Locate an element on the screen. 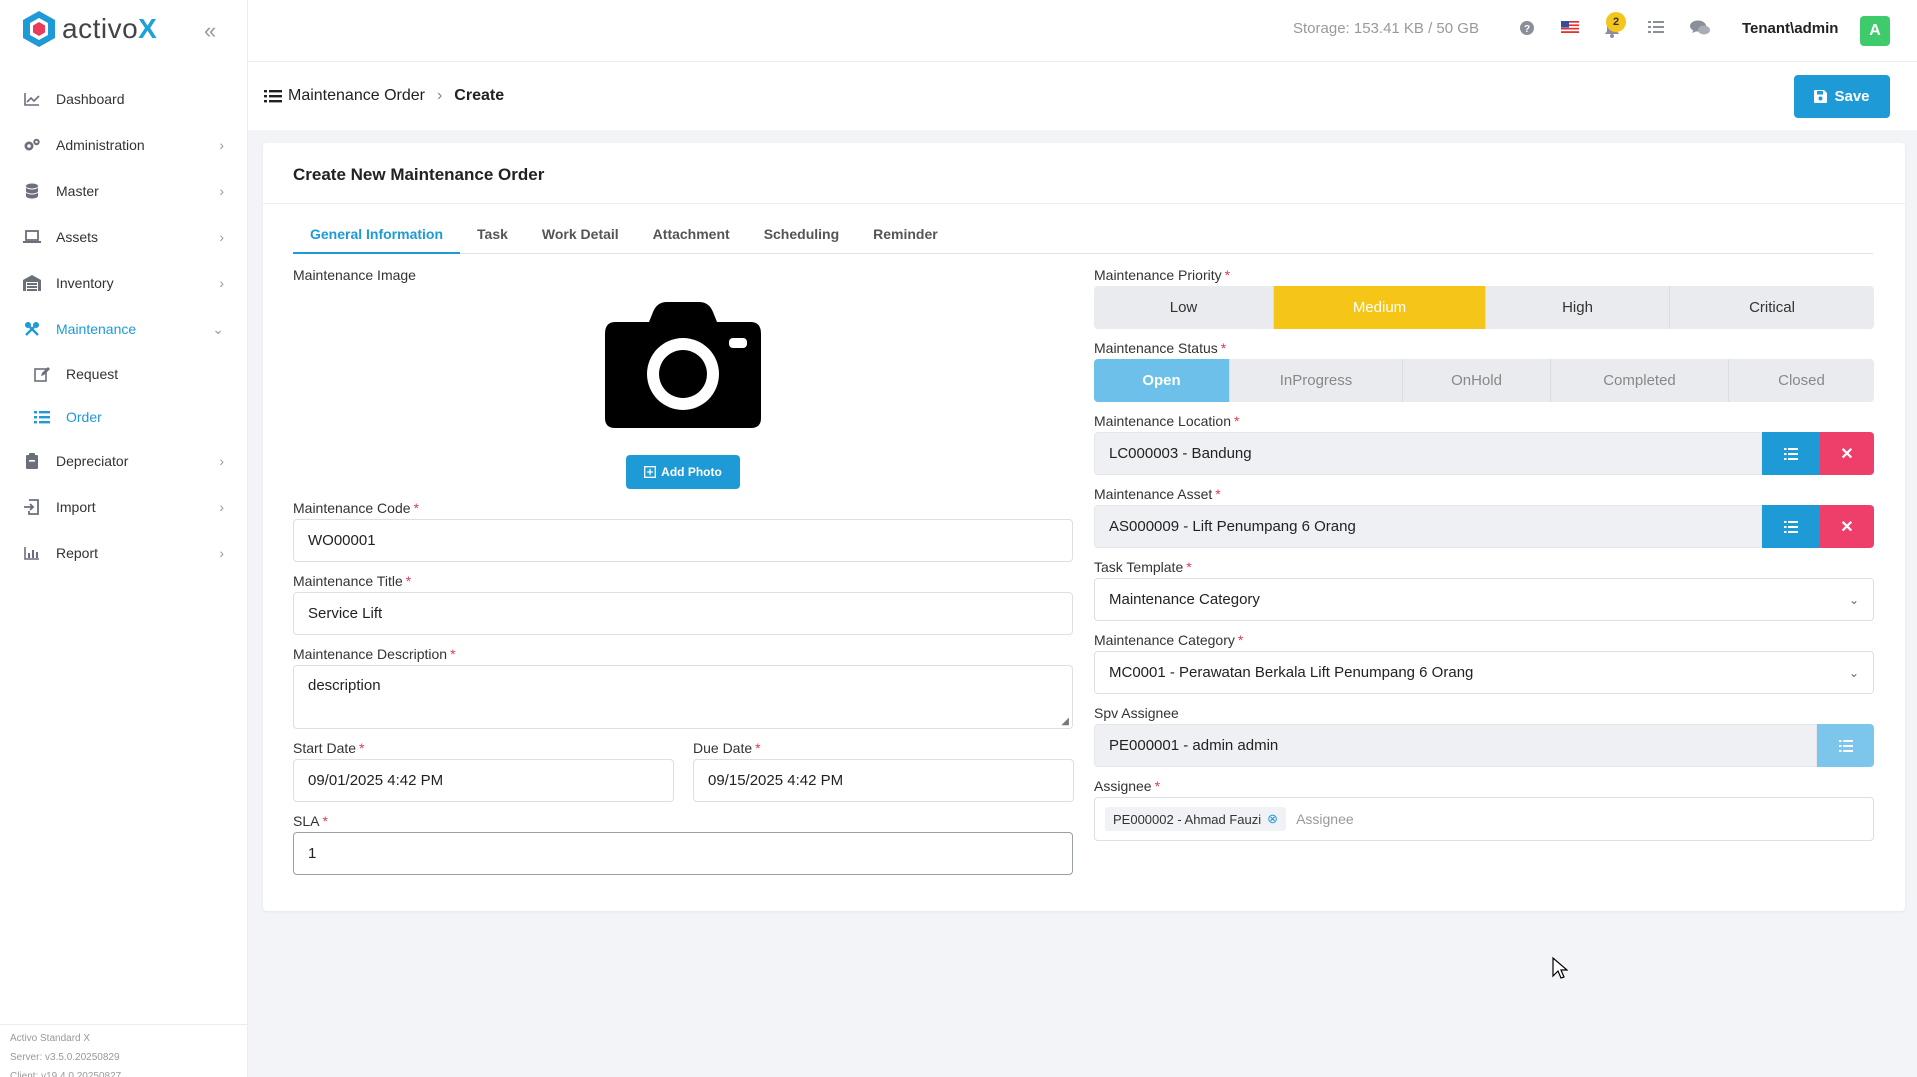 This screenshot has width=1917, height=1077. spv-assignee-input: PE000001 - admin admin is located at coordinates (1455, 745).